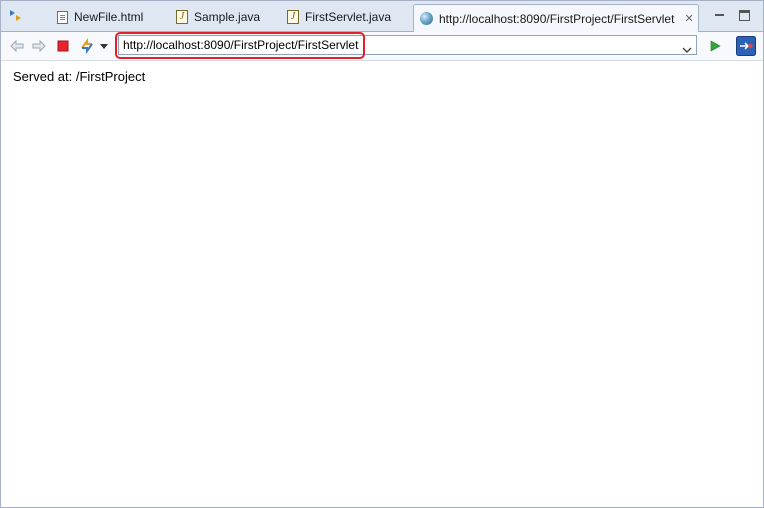  Describe the element at coordinates (17, 46) in the screenshot. I see `back-arrow-icon` at that location.